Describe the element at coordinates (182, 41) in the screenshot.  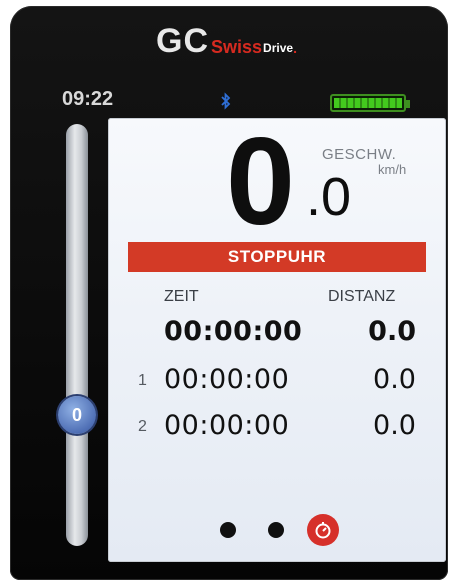
I see `logo-gc: GC` at that location.